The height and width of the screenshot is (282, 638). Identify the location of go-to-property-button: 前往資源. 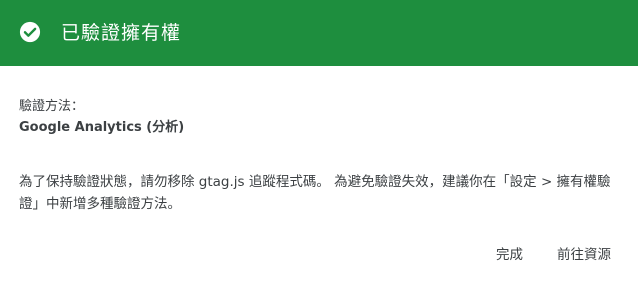
(584, 253).